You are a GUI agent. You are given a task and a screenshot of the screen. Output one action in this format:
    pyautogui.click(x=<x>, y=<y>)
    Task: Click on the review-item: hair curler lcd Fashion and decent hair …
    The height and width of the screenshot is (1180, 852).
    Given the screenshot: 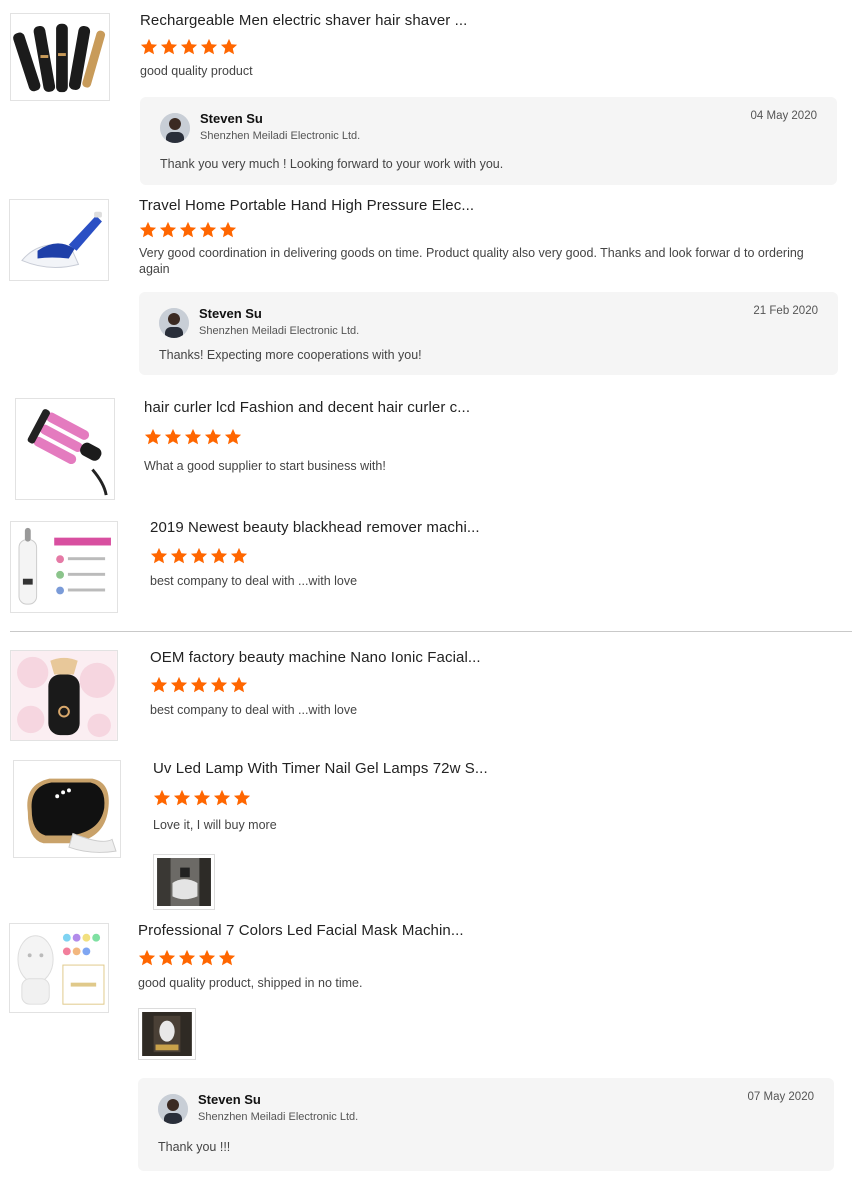 What is the action you would take?
    pyautogui.click(x=426, y=445)
    